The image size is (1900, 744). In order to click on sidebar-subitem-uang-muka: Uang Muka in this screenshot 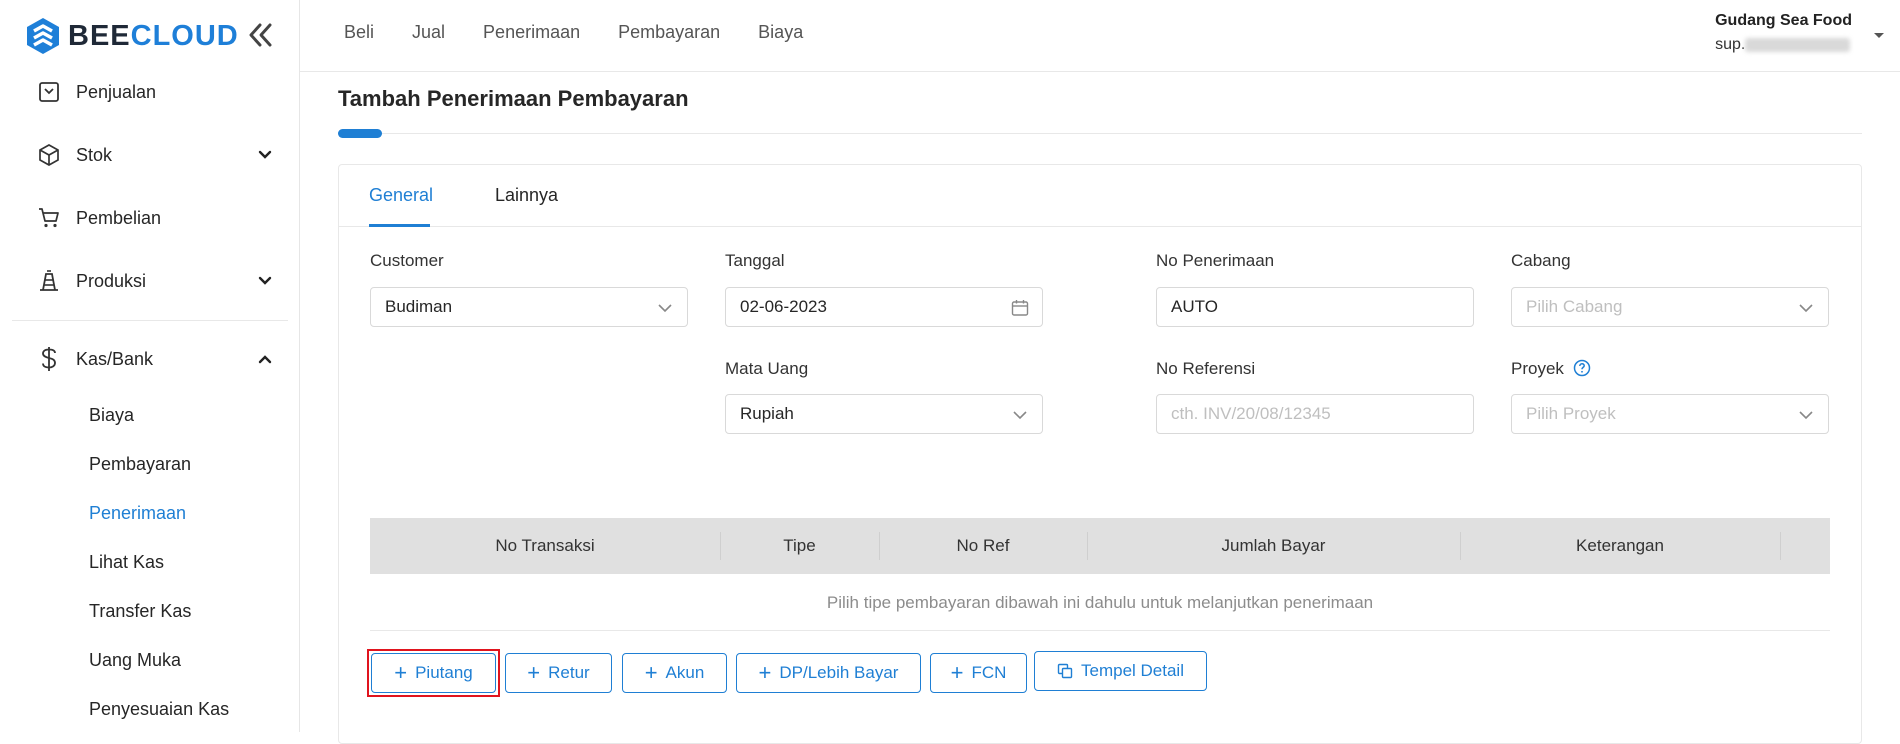, I will do `click(135, 660)`.